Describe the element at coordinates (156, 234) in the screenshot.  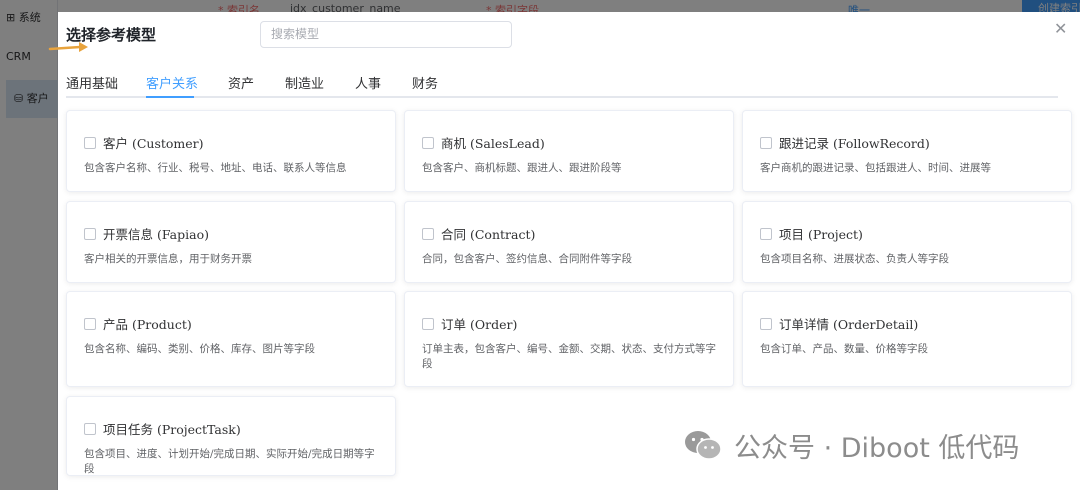
I see `model-title: 开票信息 (Fapiao)` at that location.